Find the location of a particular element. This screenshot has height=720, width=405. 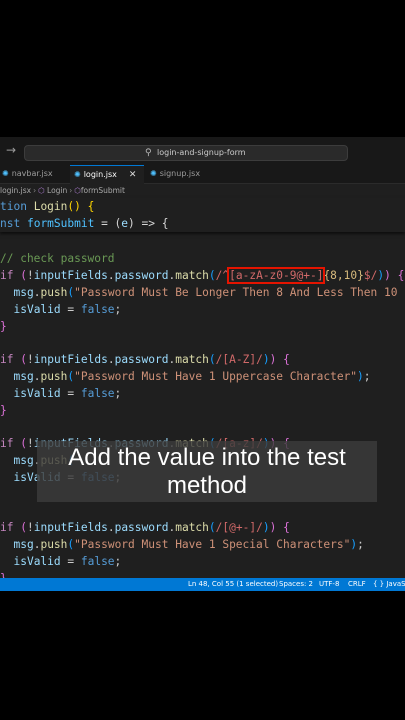

code-line: // check password is located at coordinates (57, 258).